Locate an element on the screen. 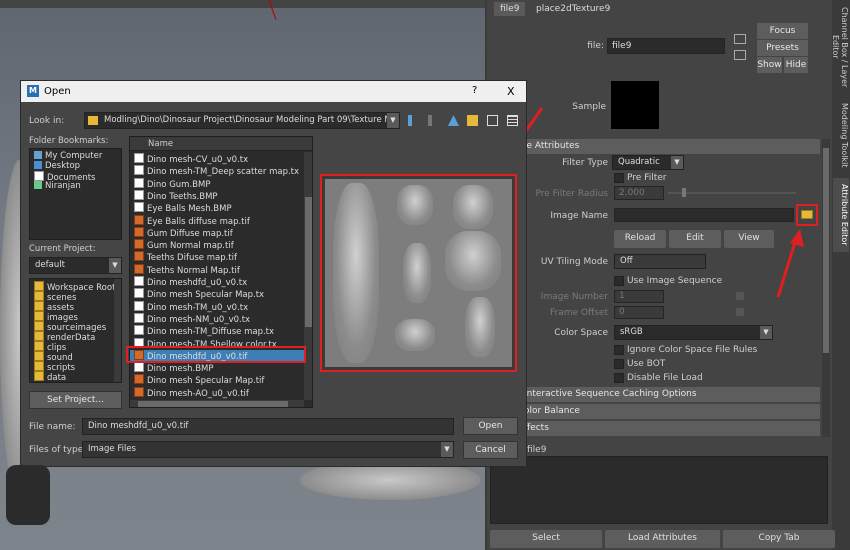 This screenshot has height=550, width=850. name-column-header: Name is located at coordinates (221, 144).